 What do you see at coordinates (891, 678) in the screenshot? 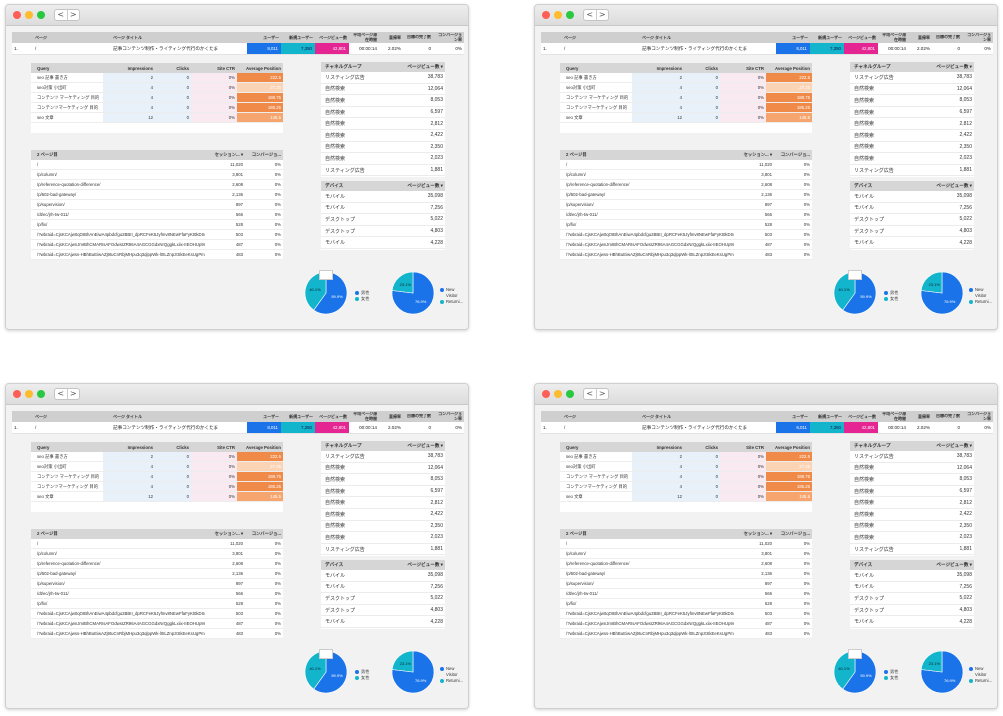
I see `legend-item: 女性` at bounding box center [891, 678].